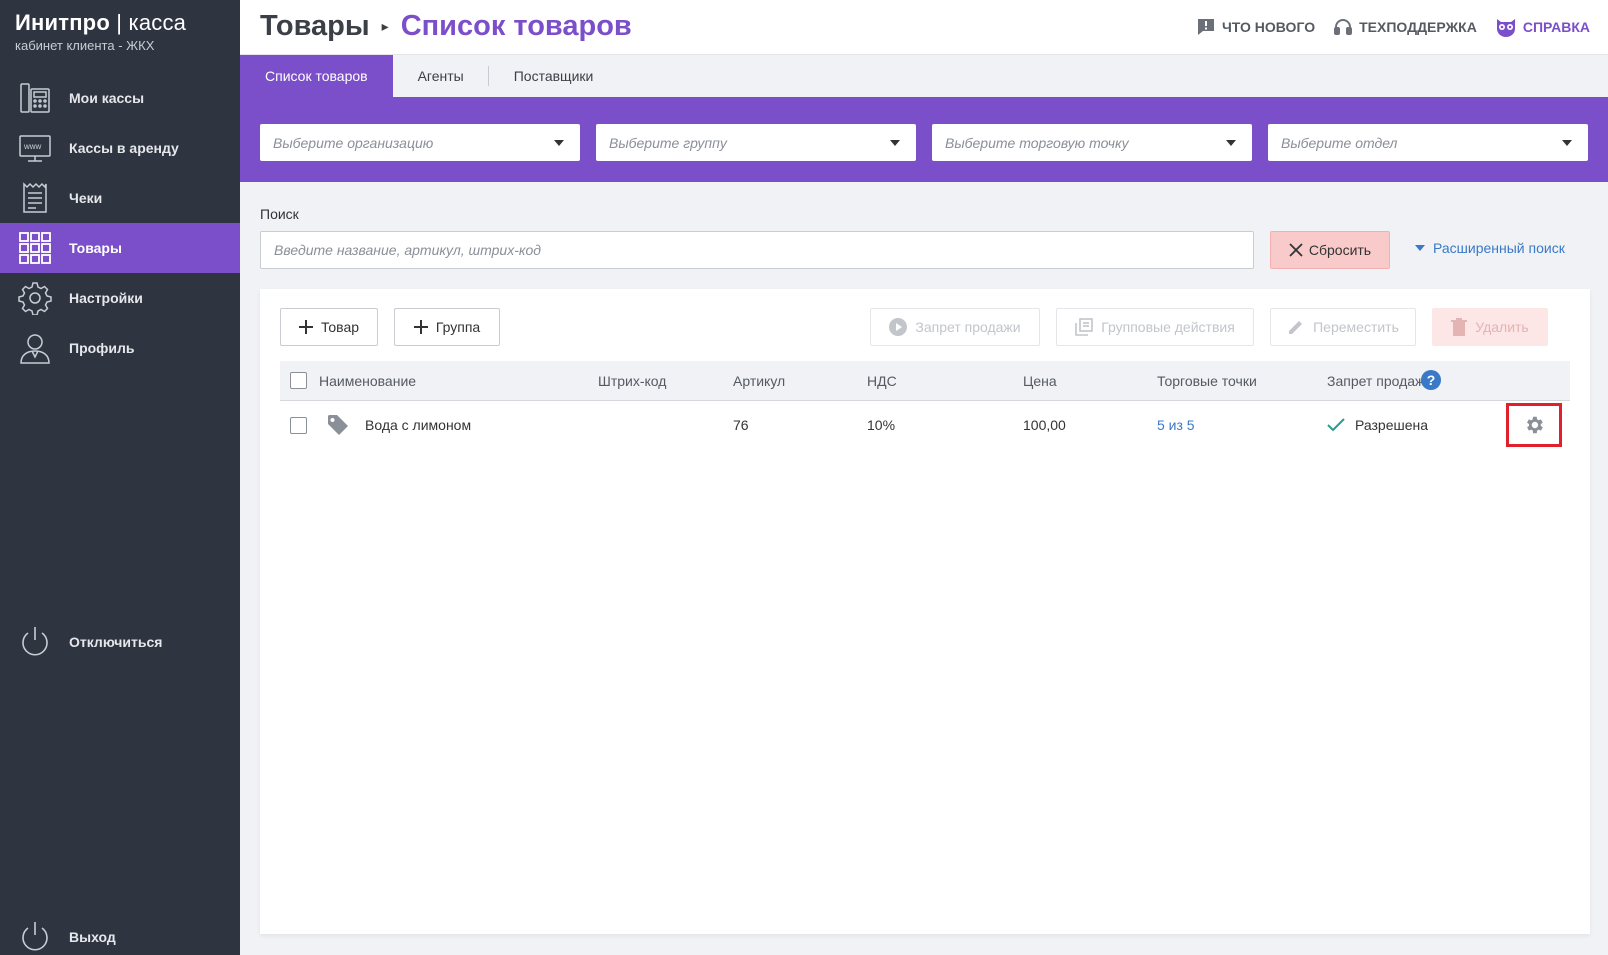 The height and width of the screenshot is (955, 1608). What do you see at coordinates (340, 327) in the screenshot?
I see `add-product-label: Товар` at bounding box center [340, 327].